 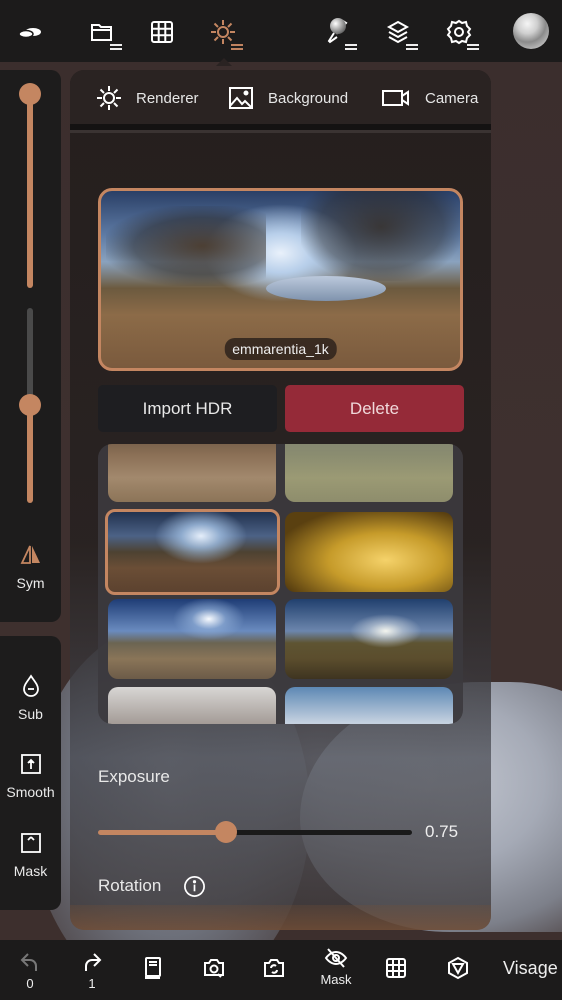 I want to click on settings-button, so click(x=459, y=32).